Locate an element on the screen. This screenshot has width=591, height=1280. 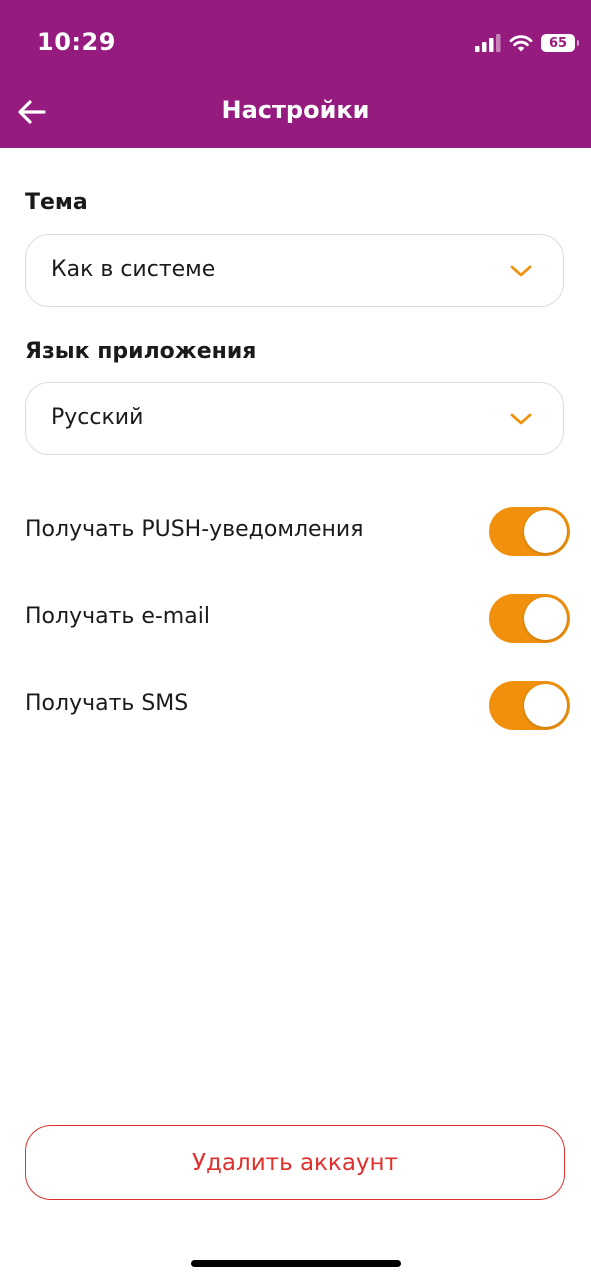
theme-label: Тема is located at coordinates (56, 202).